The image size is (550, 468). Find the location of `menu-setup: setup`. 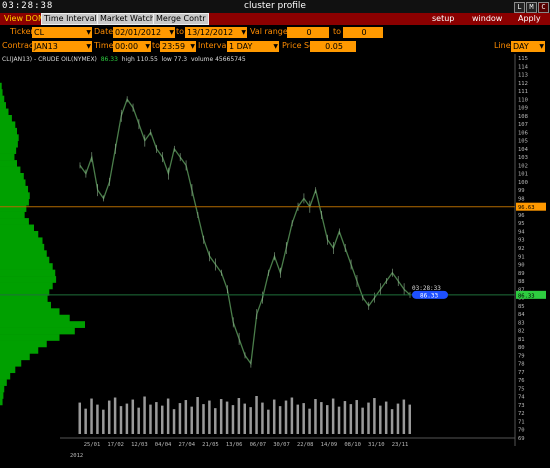

menu-setup: setup is located at coordinates (443, 19).